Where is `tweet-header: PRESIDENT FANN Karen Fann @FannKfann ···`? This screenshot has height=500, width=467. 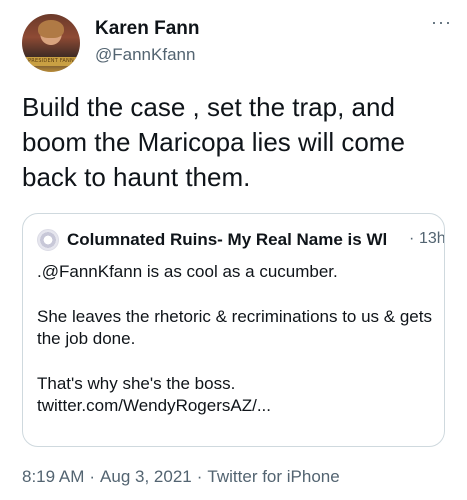
tweet-header: PRESIDENT FANN Karen Fann @FannKfann ··· is located at coordinates (237, 44).